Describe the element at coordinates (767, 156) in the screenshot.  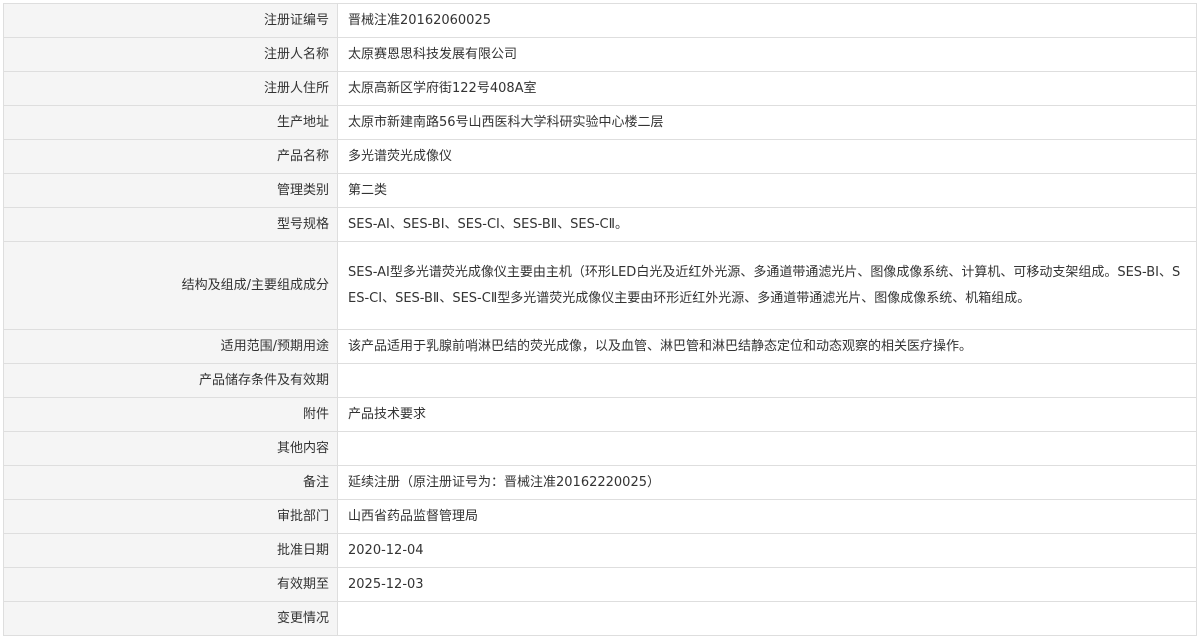
I see `product-name-value: 多光谱荧光成像仪` at that location.